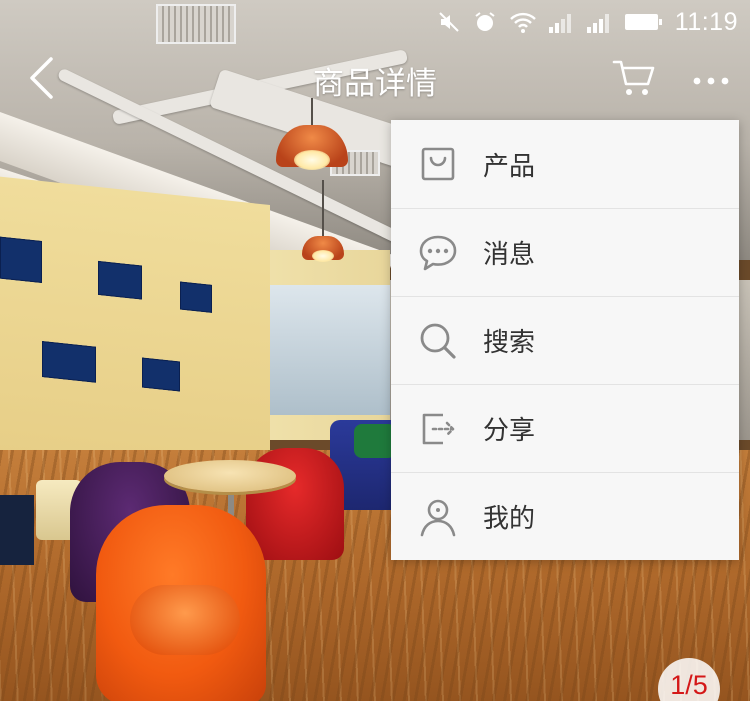  I want to click on menu-item-label: 分享, so click(509, 431).